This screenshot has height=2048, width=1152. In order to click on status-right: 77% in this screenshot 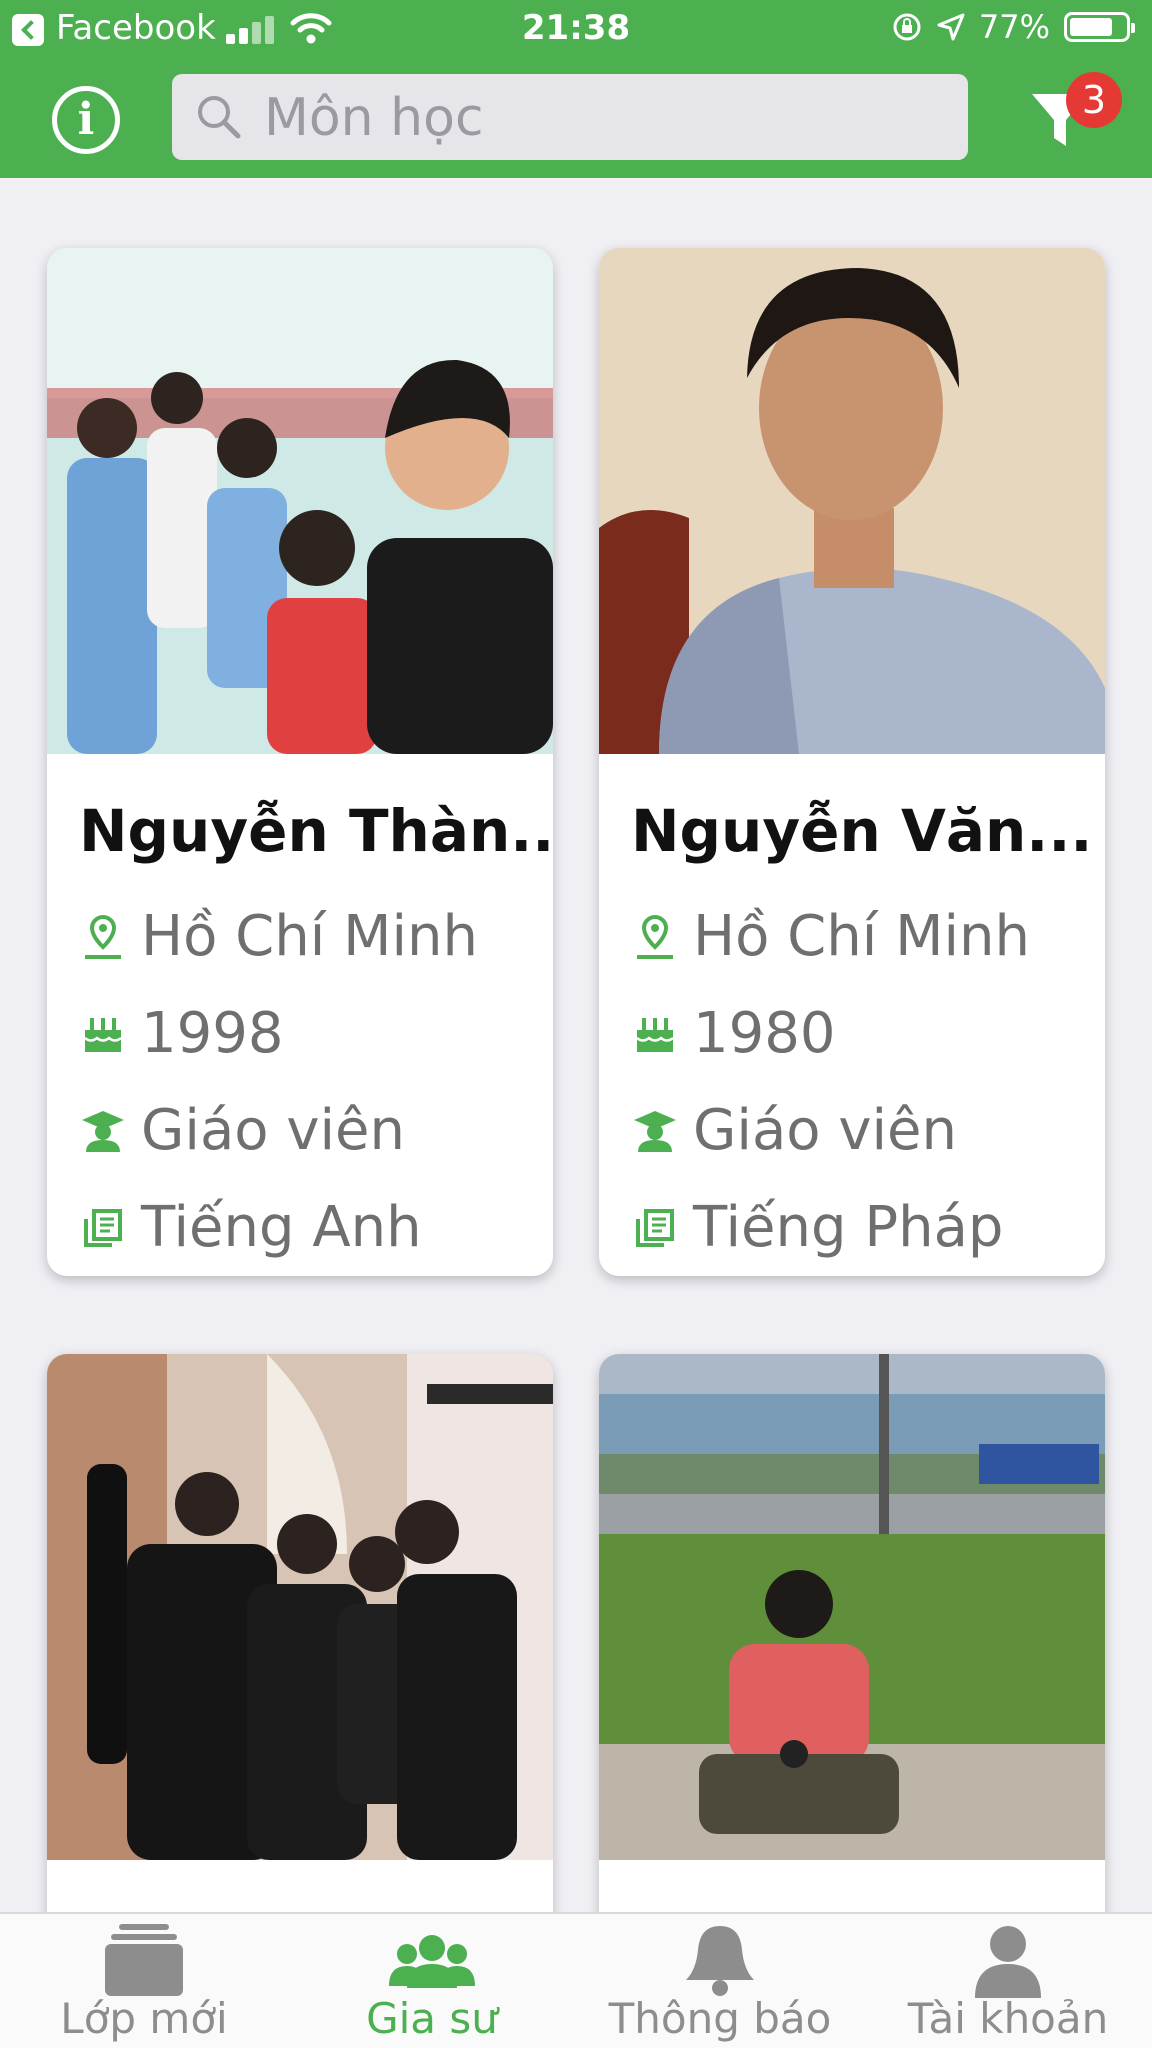, I will do `click(1013, 27)`.